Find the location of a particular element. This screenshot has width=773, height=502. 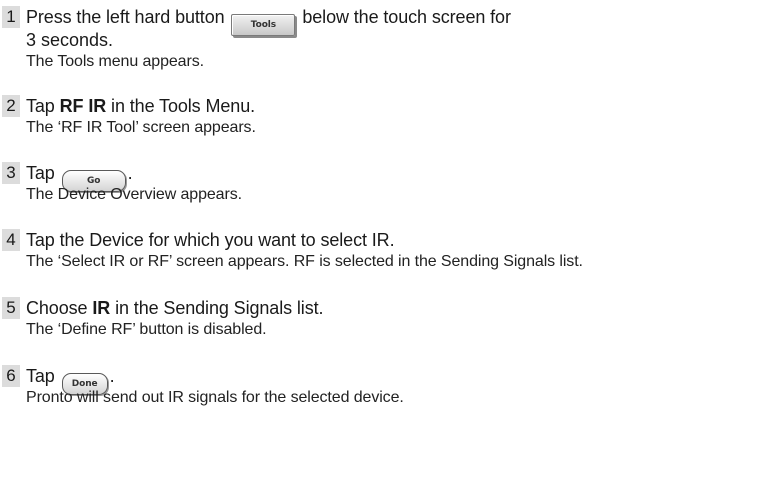

tools-button-icon: Tools is located at coordinates (263, 25).